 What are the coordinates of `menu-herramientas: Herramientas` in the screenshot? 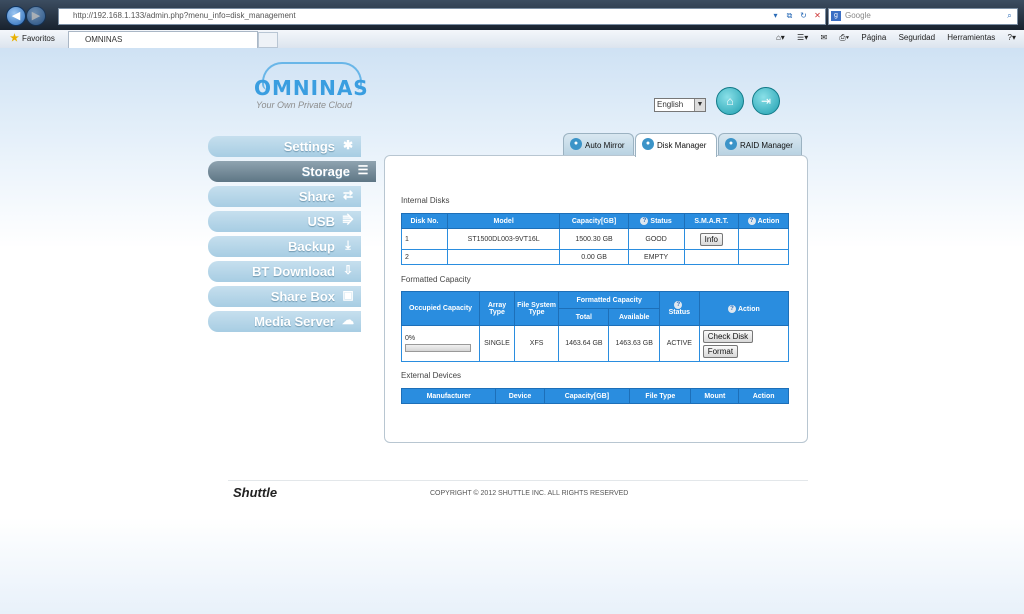 It's located at (971, 37).